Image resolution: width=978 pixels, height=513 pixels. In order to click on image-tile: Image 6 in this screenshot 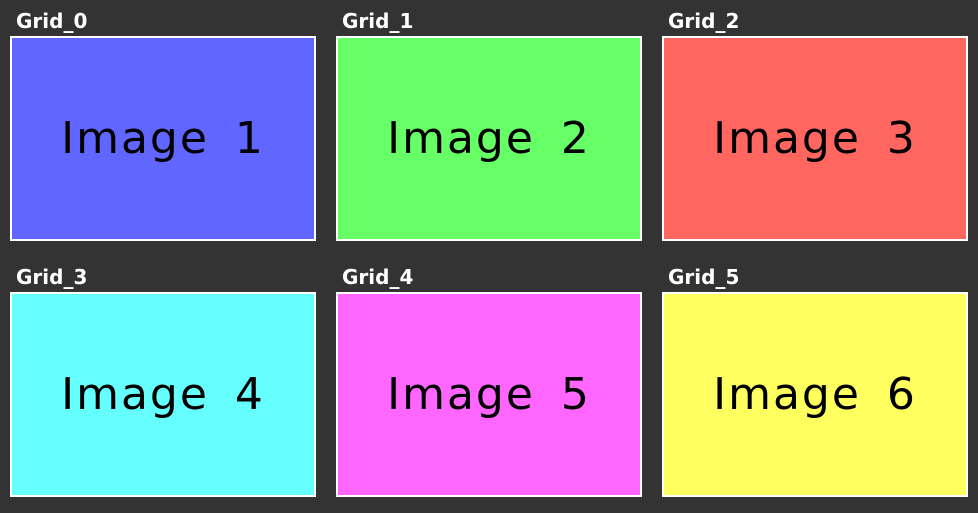, I will do `click(815, 394)`.